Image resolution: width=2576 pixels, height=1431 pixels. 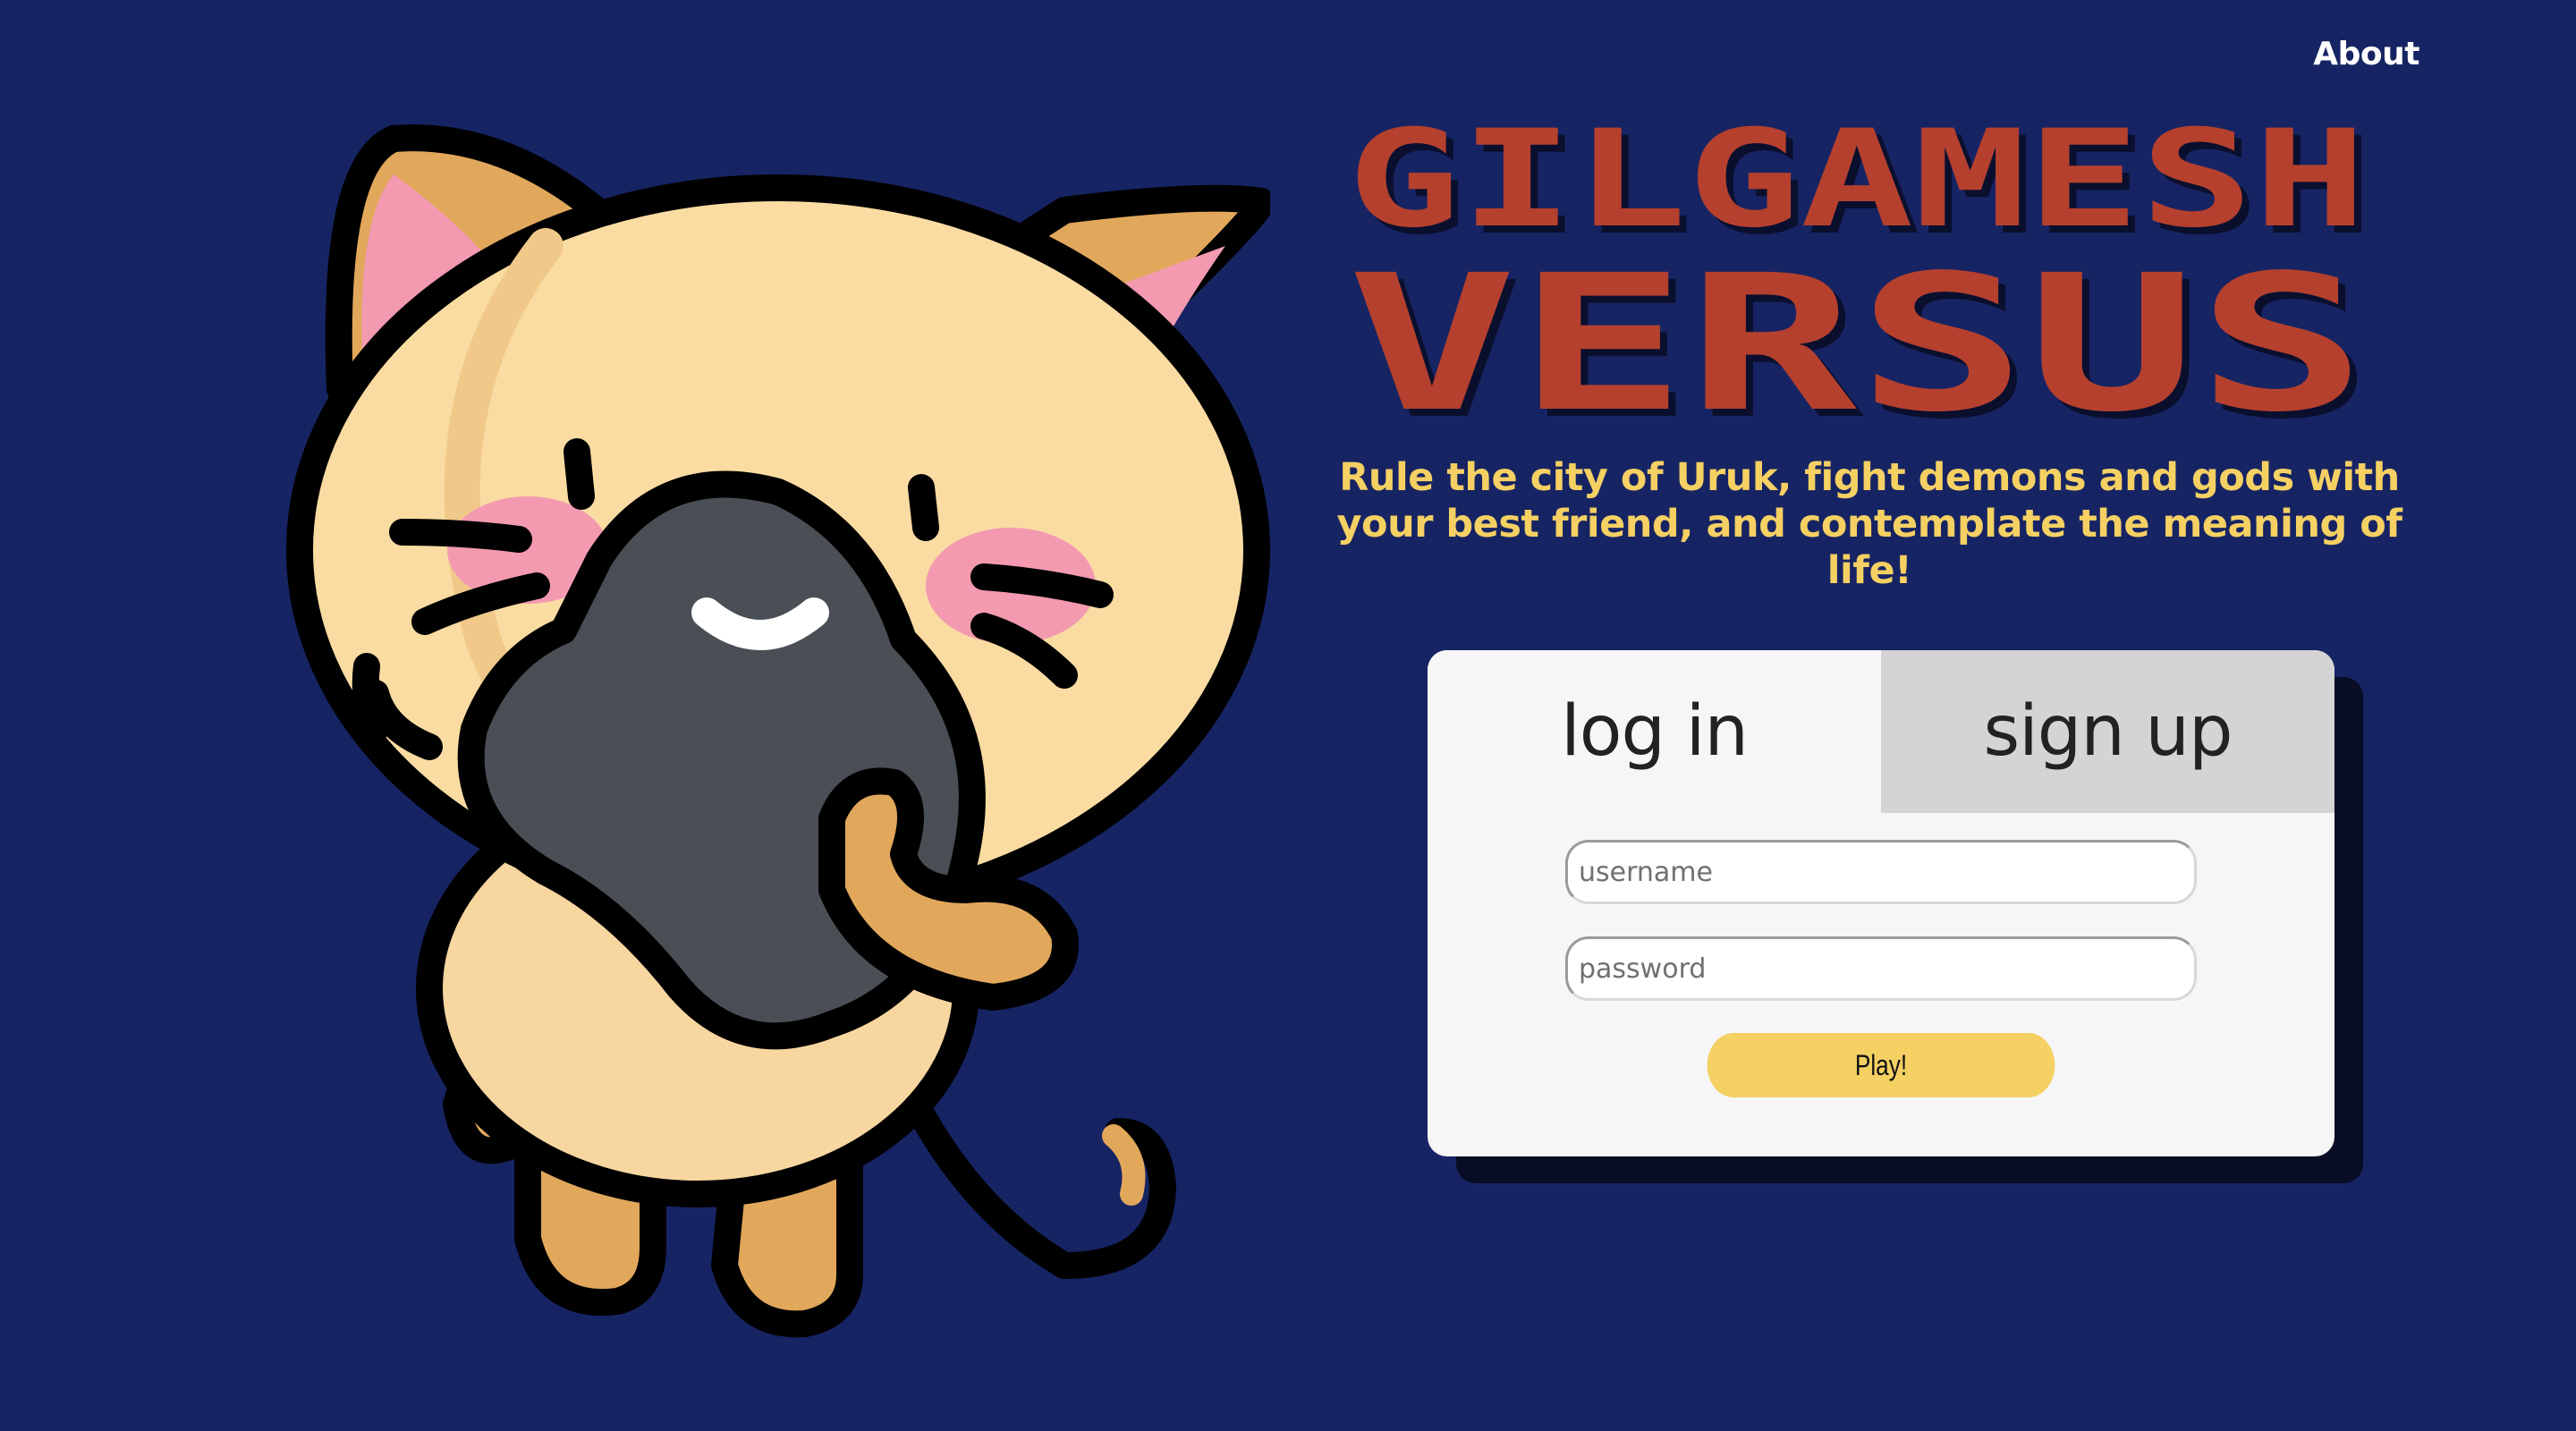 I want to click on auth-card: log in sign up Play!, so click(x=1881, y=903).